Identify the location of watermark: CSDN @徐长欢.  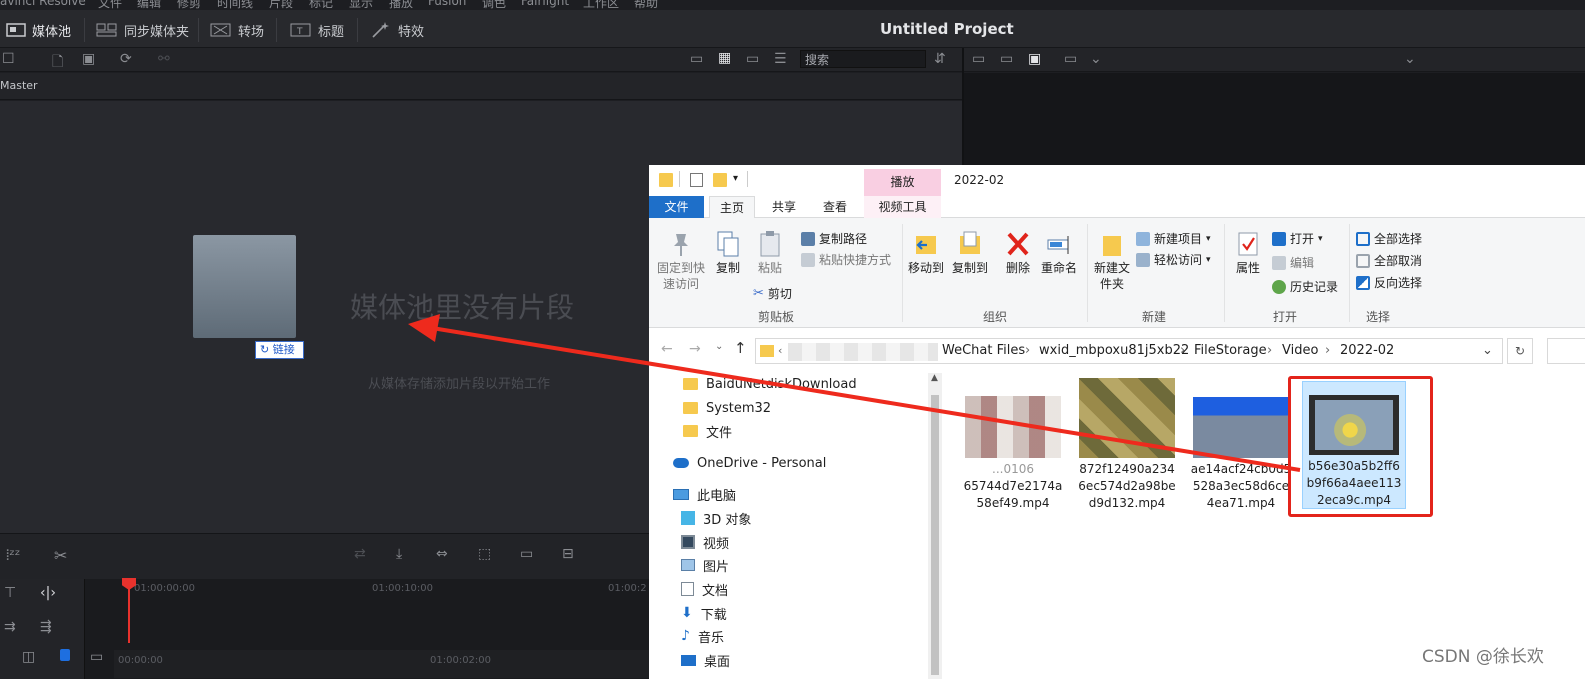
(1483, 657).